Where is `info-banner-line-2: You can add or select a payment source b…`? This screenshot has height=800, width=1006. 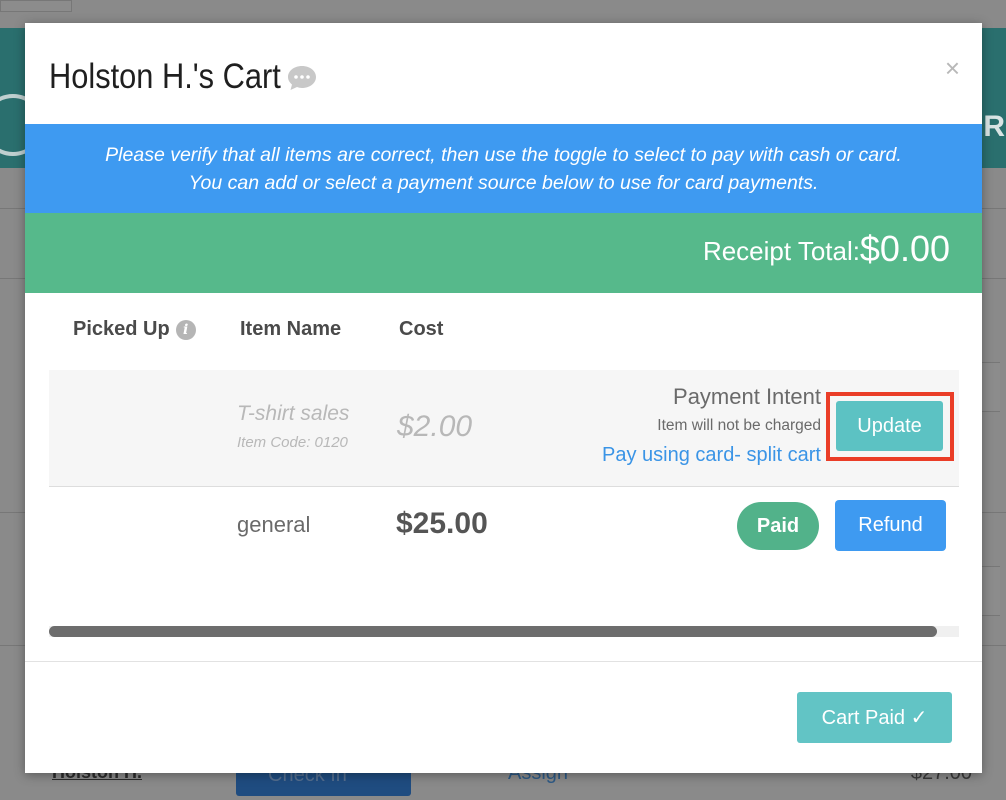 info-banner-line-2: You can add or select a payment source b… is located at coordinates (503, 182).